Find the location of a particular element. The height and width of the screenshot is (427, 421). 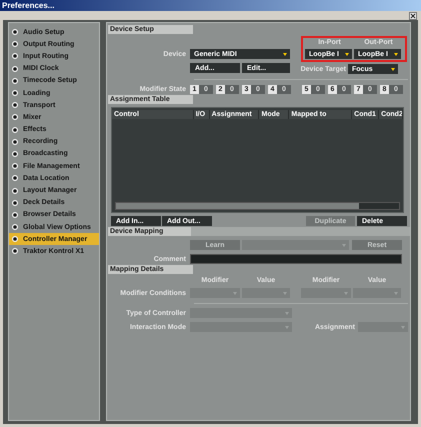

controller-type-dropdown is located at coordinates (241, 313).